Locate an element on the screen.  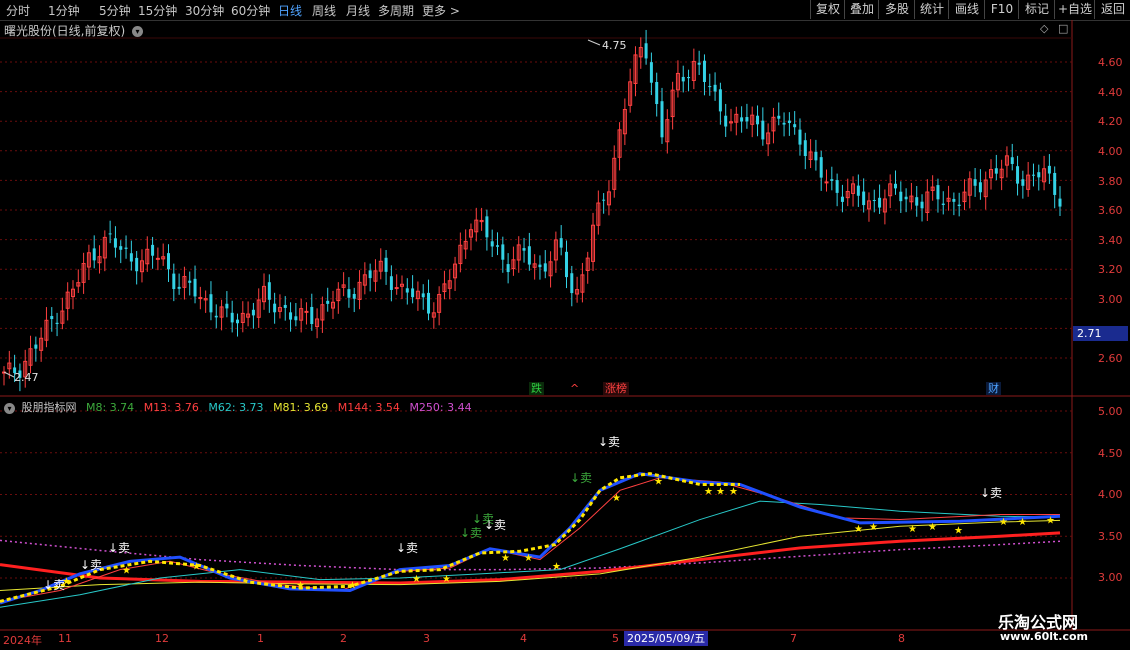
legend-m13: M13: 3.76 is located at coordinates (171, 407).